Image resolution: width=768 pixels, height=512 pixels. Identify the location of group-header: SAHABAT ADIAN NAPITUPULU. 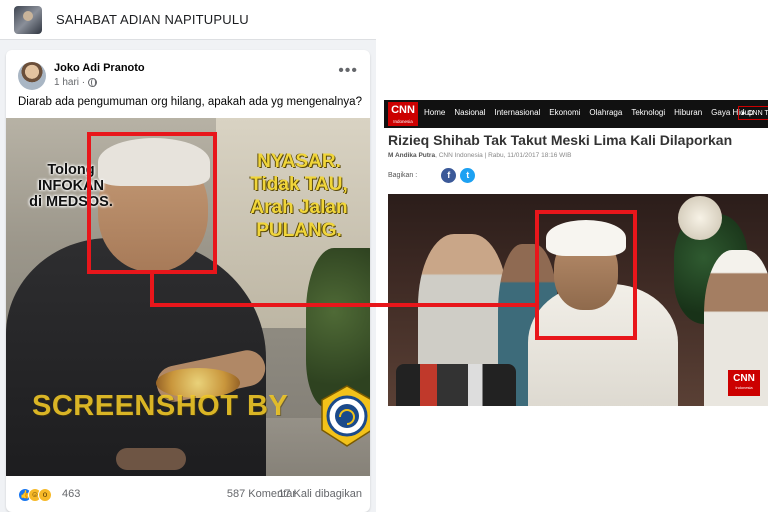
(188, 20).